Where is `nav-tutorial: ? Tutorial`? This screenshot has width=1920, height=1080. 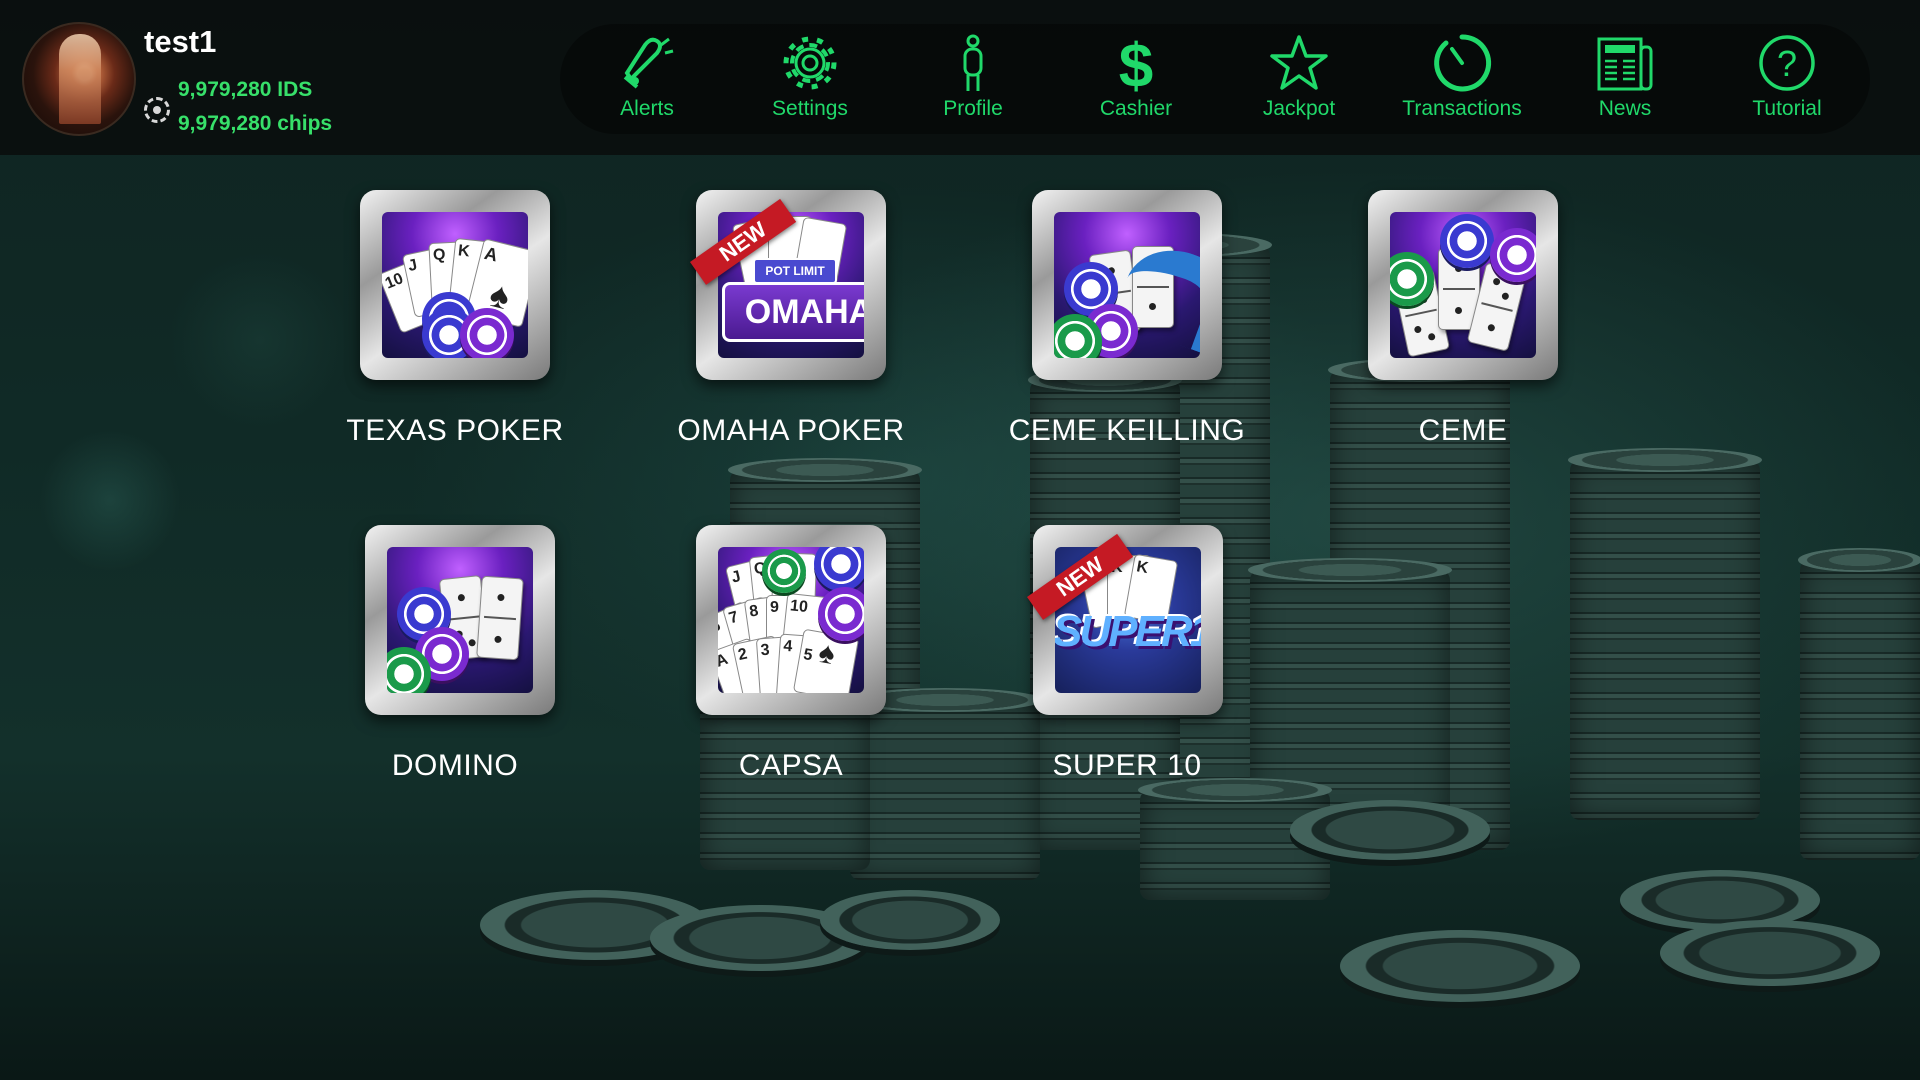 nav-tutorial: ? Tutorial is located at coordinates (1787, 83).